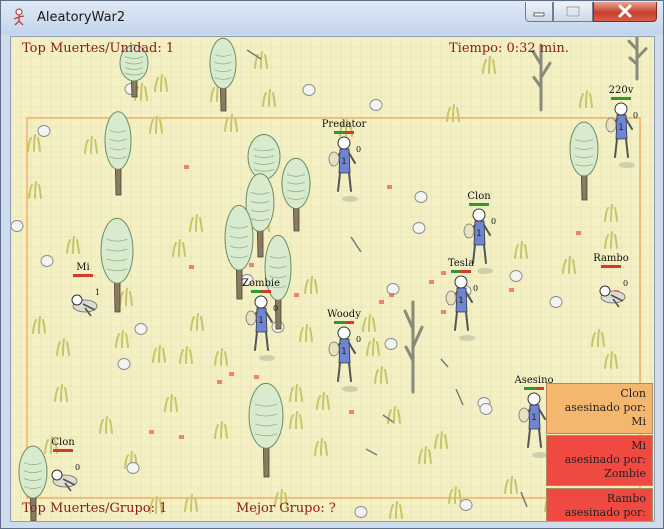 This screenshot has height=529, width=664. I want to click on stick-figure-icon, so click(19, 17).